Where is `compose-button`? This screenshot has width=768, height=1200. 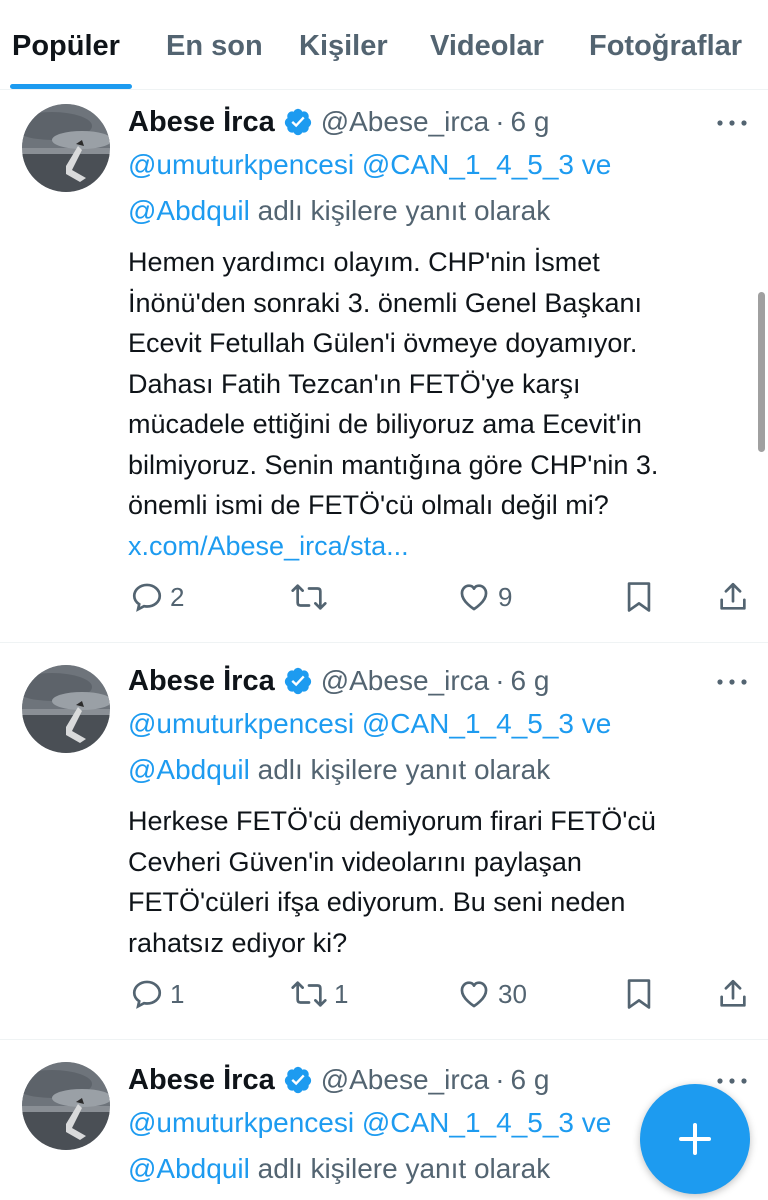
compose-button is located at coordinates (695, 1139).